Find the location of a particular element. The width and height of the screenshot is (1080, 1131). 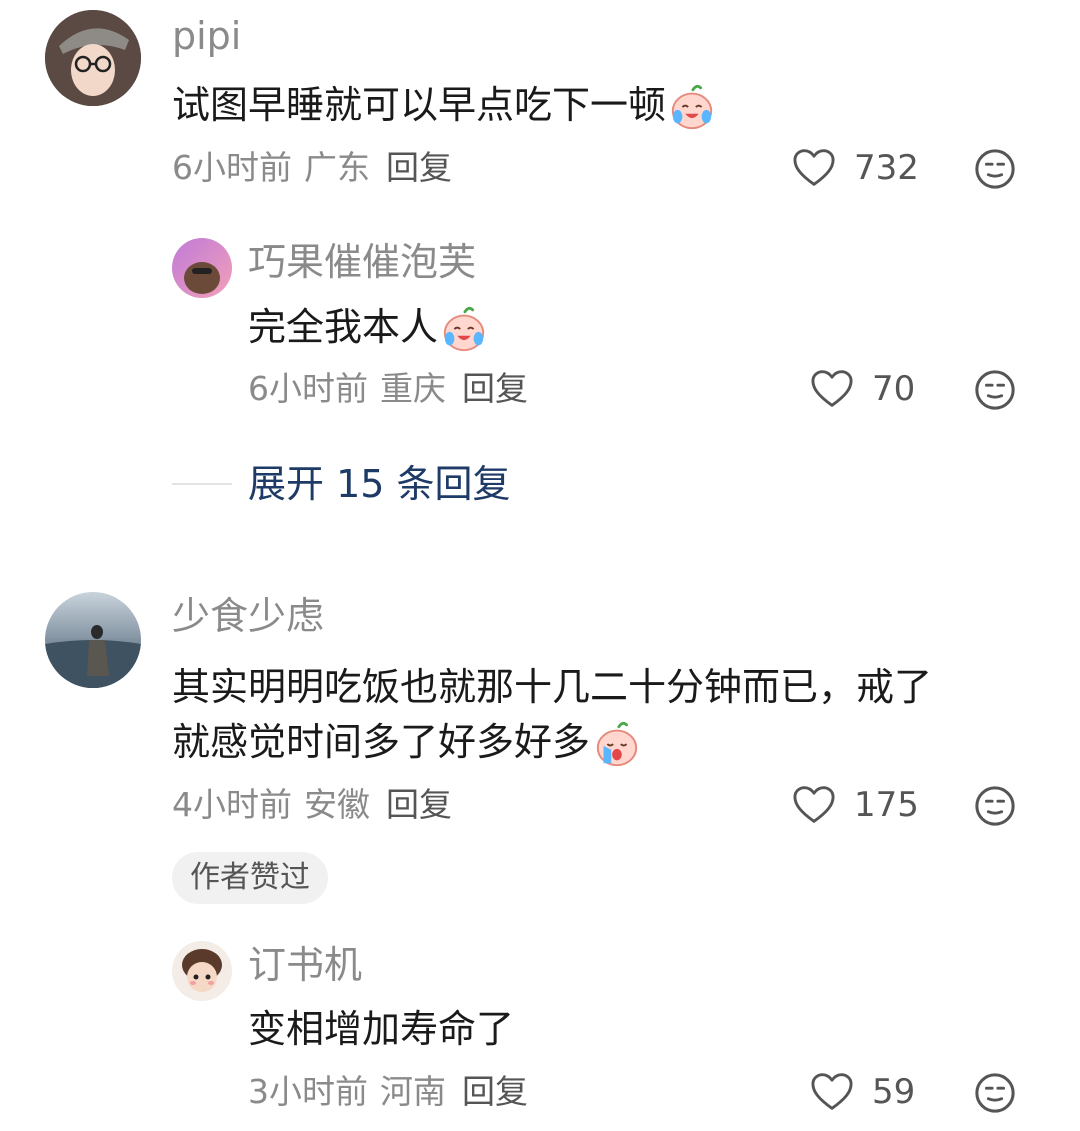

reply-time: 6小时前 is located at coordinates (308, 388).